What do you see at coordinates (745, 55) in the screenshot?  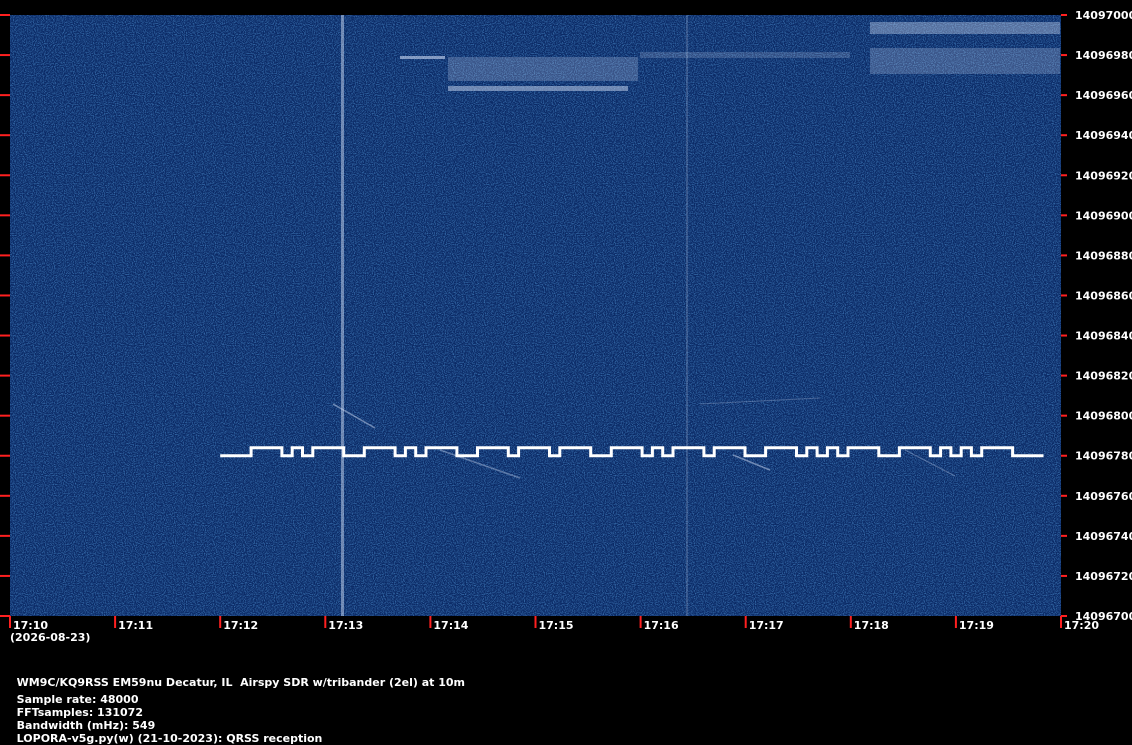 I see `signal-streak-mid` at bounding box center [745, 55].